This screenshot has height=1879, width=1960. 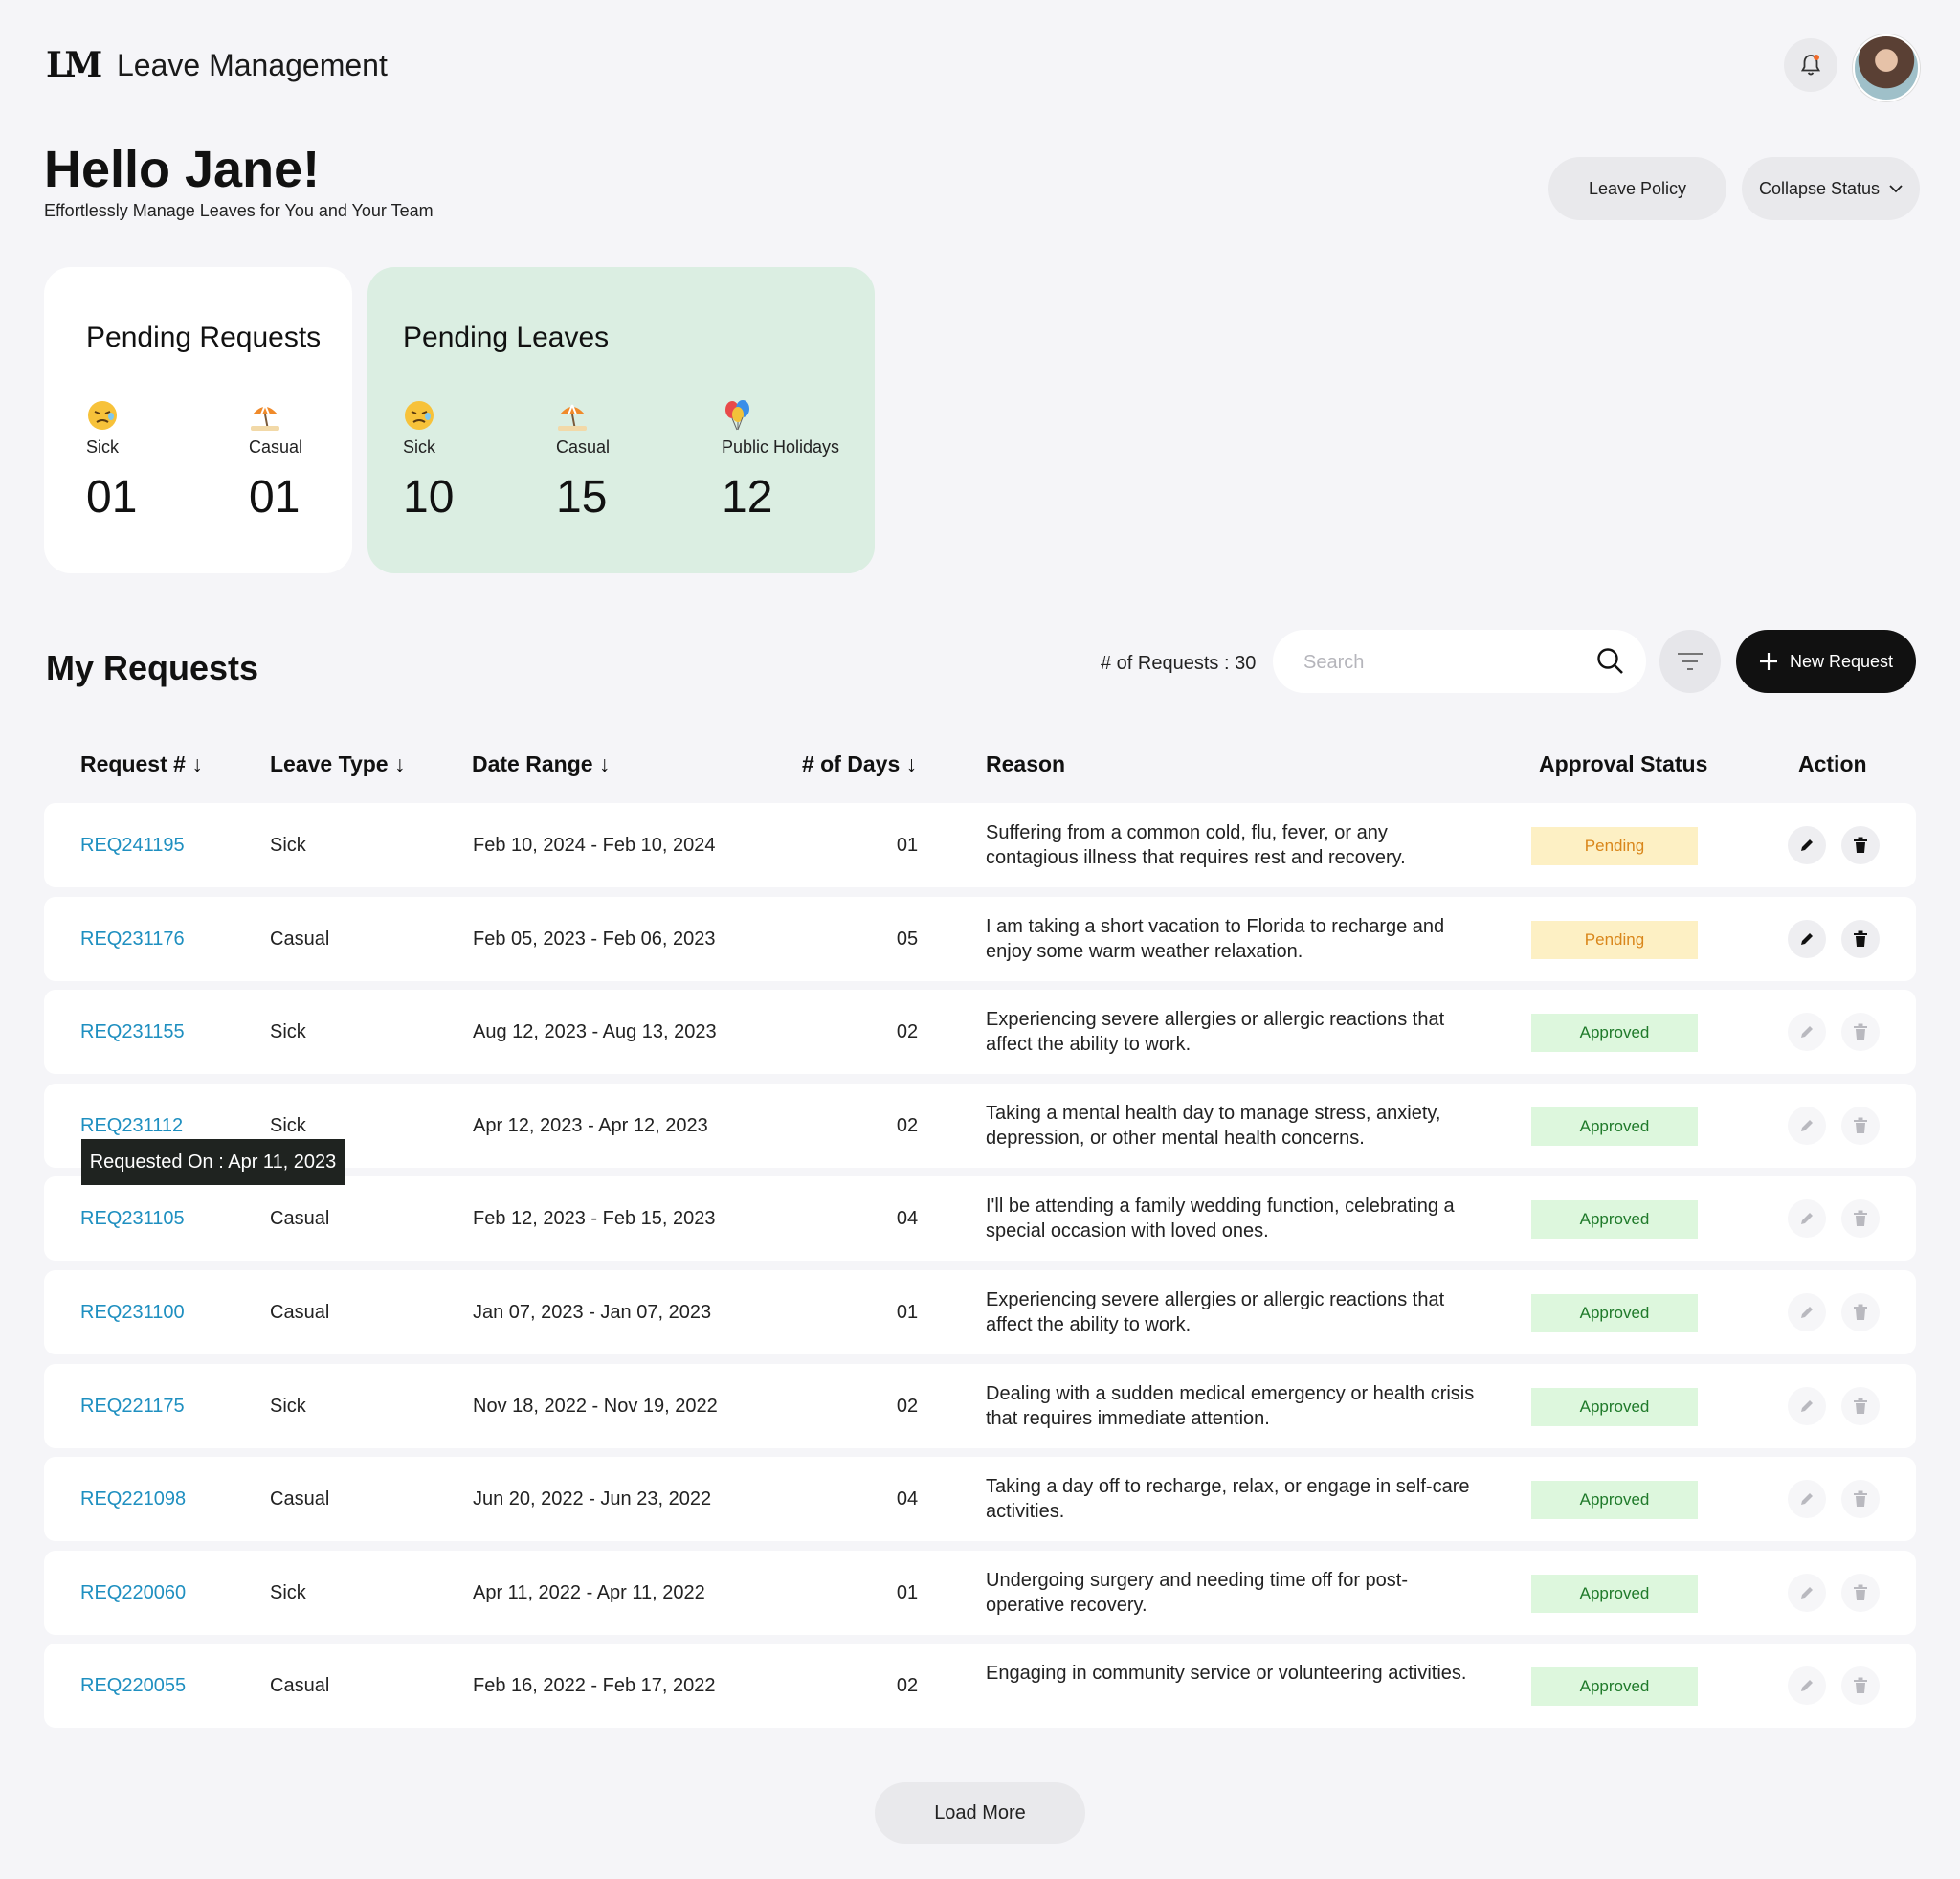 What do you see at coordinates (103, 447) in the screenshot?
I see `stat-label: Sick` at bounding box center [103, 447].